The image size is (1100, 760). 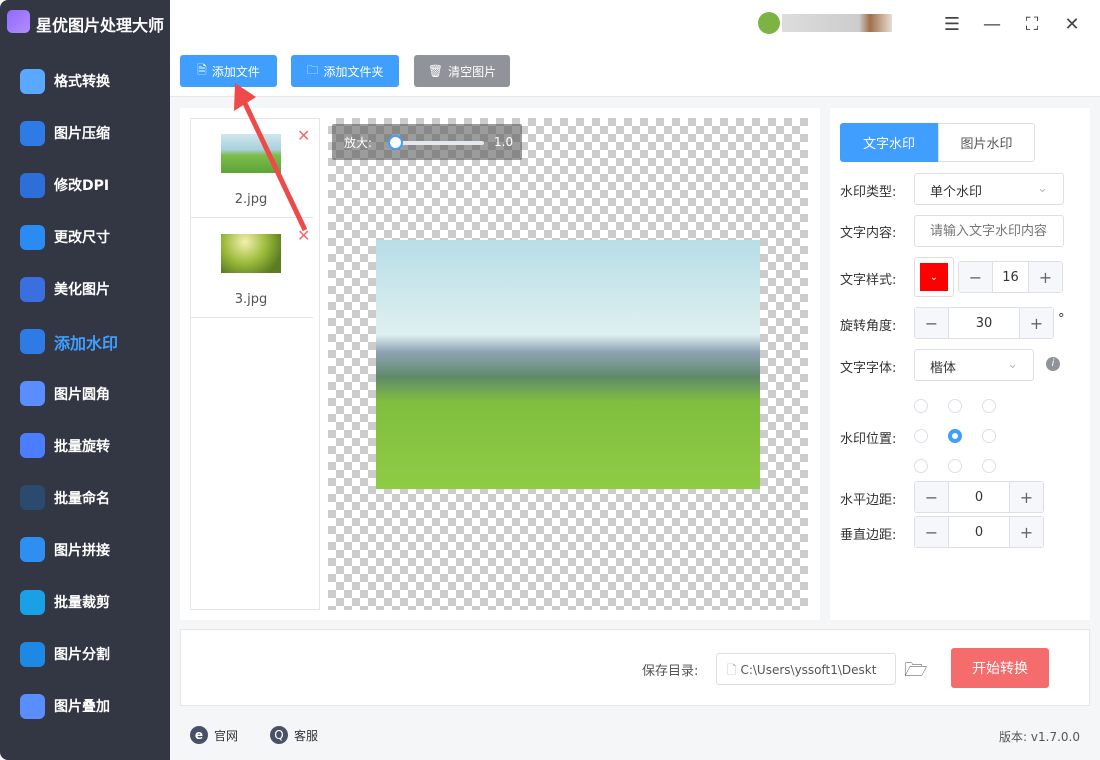 I want to click on rotate-label: 旋转角度:, so click(x=868, y=326).